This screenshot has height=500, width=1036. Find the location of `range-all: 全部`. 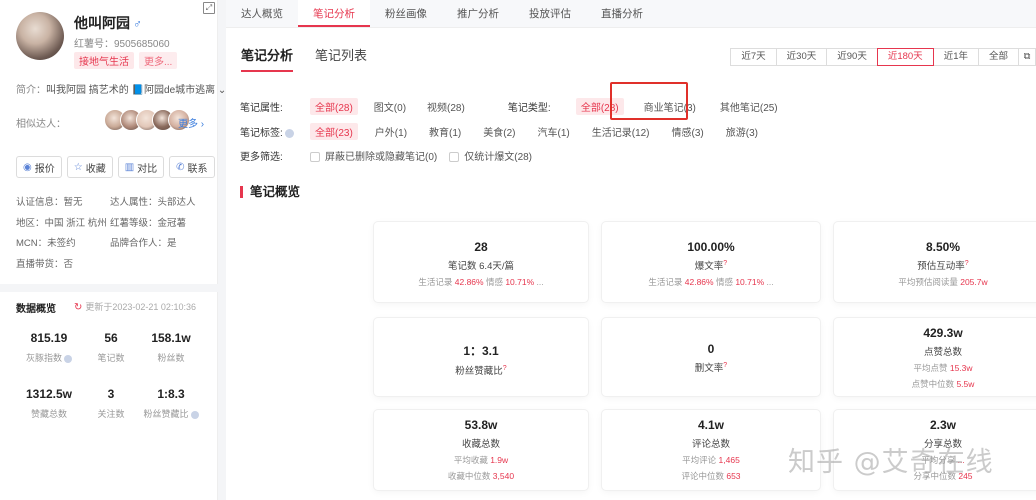

range-all: 全部 is located at coordinates (998, 57).